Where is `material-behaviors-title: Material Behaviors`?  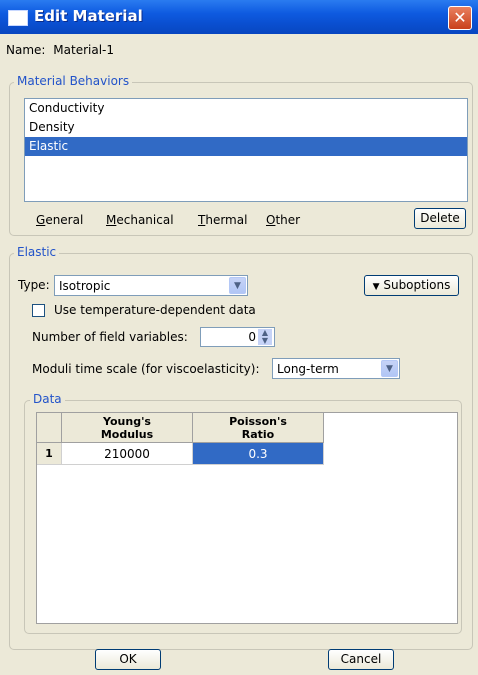 material-behaviors-title: Material Behaviors is located at coordinates (73, 81).